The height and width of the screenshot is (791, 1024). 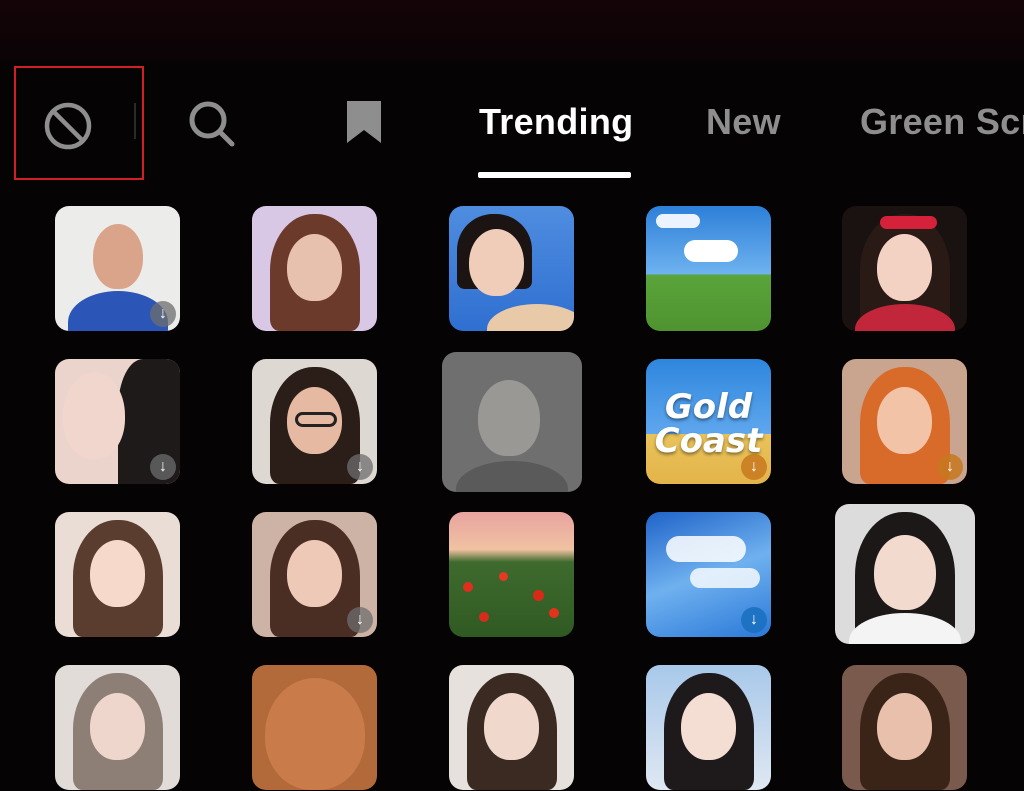 I want to click on tab-trending: Trending, so click(x=556, y=122).